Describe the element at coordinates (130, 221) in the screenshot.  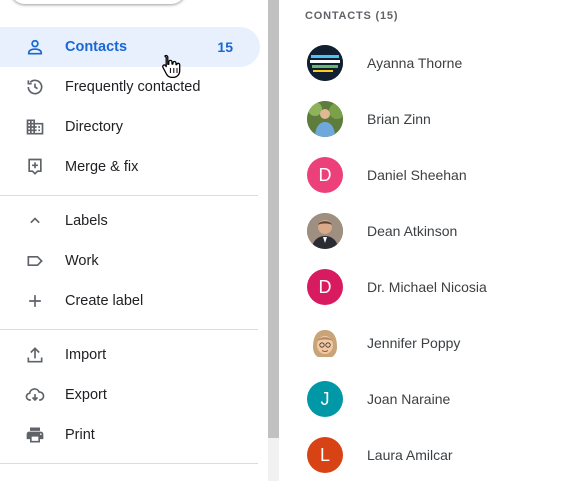
I see `sidebar-item-labels: Labels` at that location.